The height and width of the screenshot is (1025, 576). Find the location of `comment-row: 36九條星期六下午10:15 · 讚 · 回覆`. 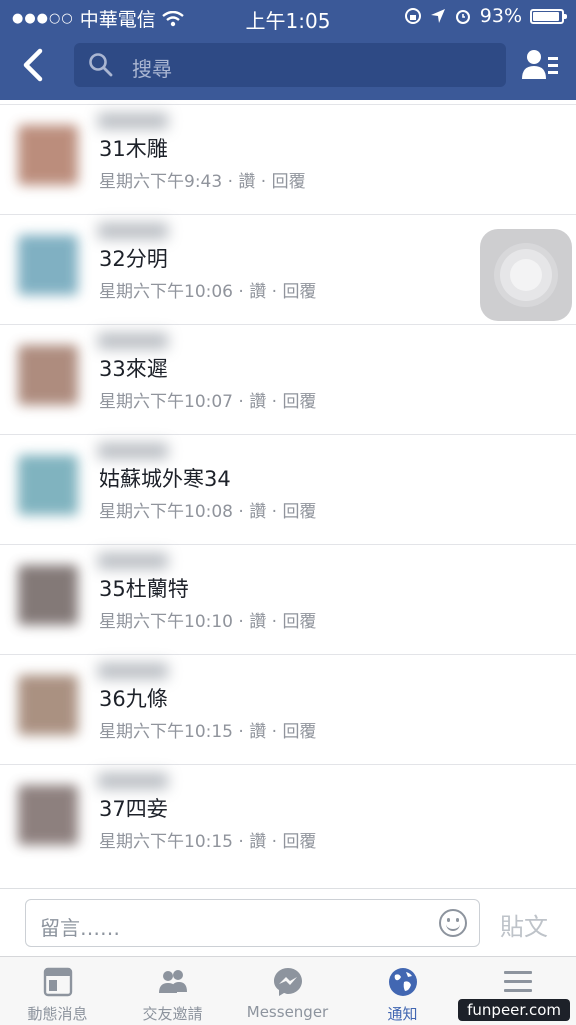

comment-row: 36九條星期六下午10:15 · 讚 · 回覆 is located at coordinates (288, 709).